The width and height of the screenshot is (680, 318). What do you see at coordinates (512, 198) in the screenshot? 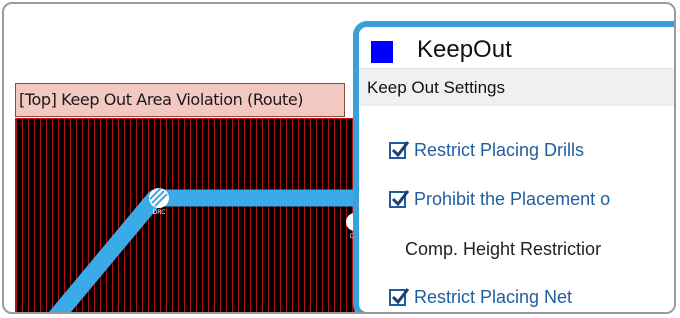
I see `prohibit-placement-label: Prohibit the Placement o` at bounding box center [512, 198].